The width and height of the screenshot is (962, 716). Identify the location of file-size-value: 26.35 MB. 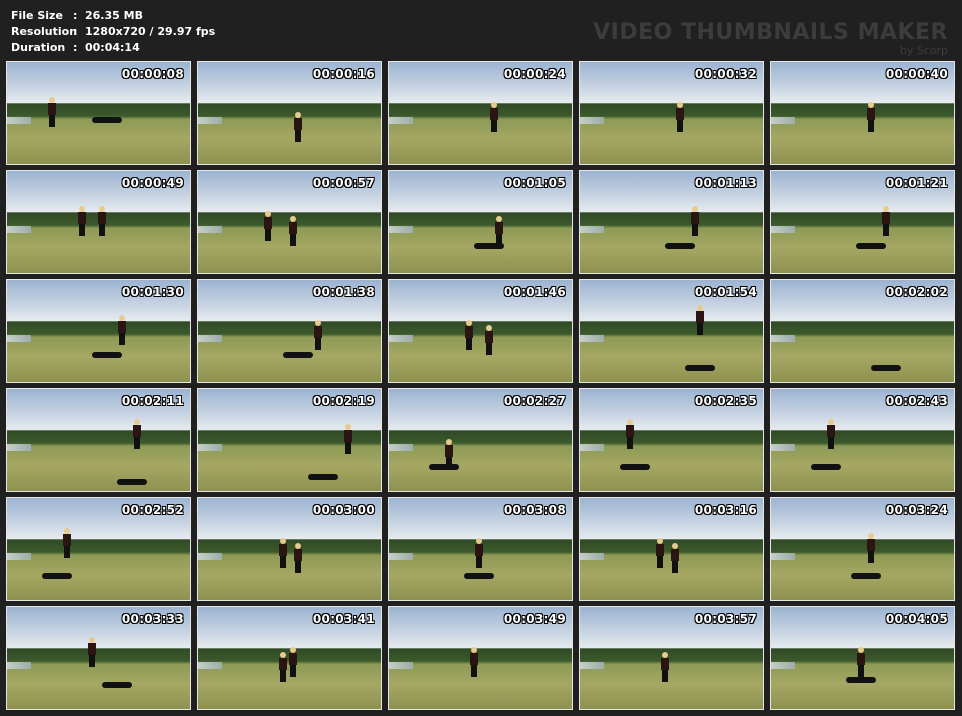
(114, 15).